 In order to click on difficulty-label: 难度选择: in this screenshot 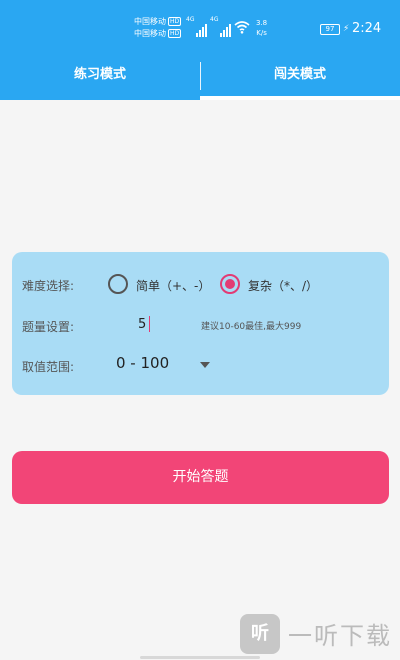, I will do `click(48, 286)`.